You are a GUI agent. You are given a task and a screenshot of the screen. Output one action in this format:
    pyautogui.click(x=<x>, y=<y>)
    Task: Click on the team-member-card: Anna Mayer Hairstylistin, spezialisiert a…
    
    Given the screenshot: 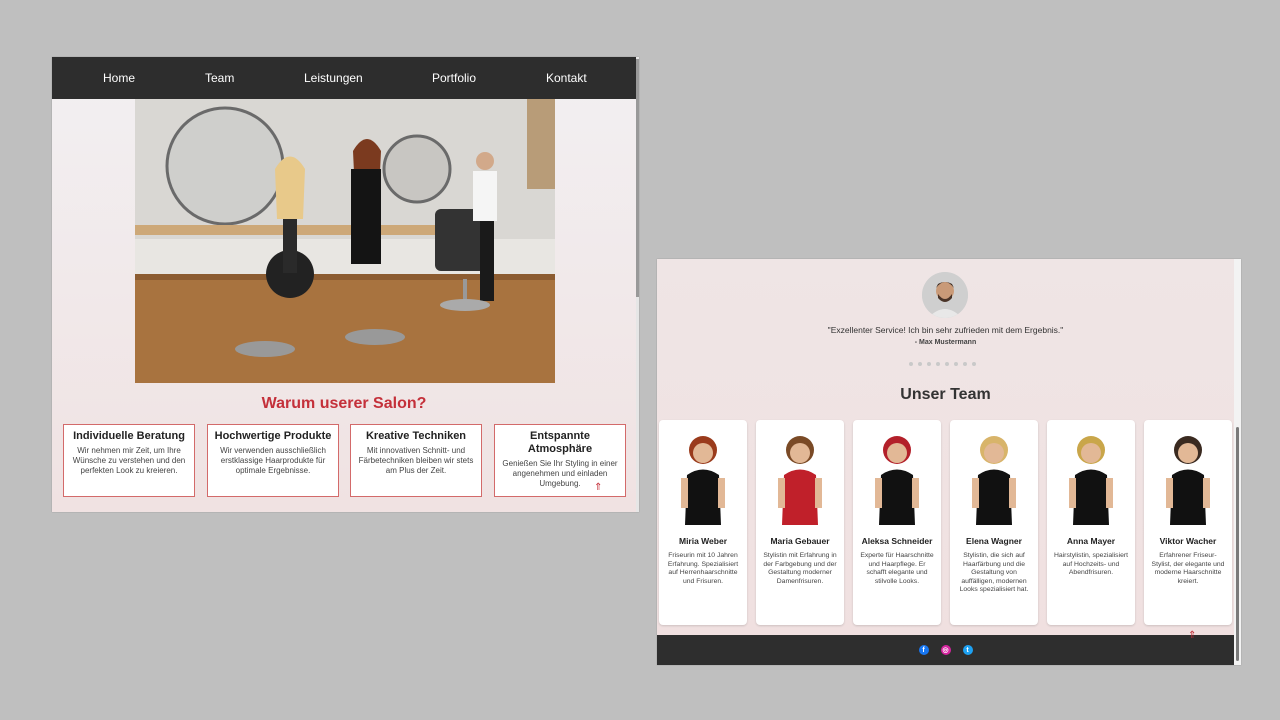 What is the action you would take?
    pyautogui.click(x=1091, y=522)
    